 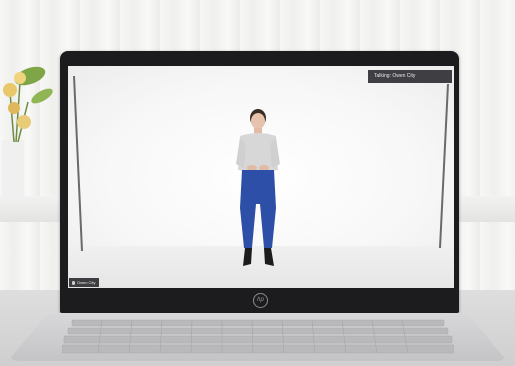 I want to click on participant-name-tag: Owen City, so click(x=84, y=282).